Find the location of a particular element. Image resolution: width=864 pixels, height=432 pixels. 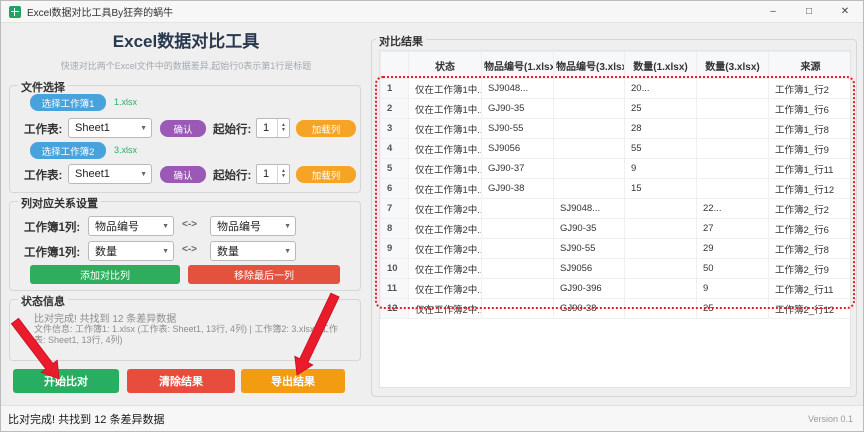

table-cell: 29 is located at coordinates (732, 248).